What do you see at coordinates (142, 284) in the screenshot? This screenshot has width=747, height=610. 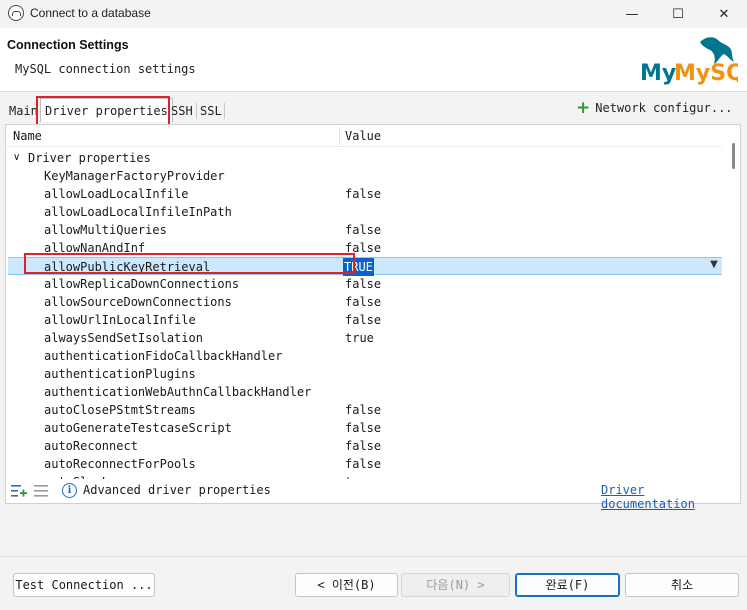 I see `property-name: allowReplicaDownConnections` at bounding box center [142, 284].